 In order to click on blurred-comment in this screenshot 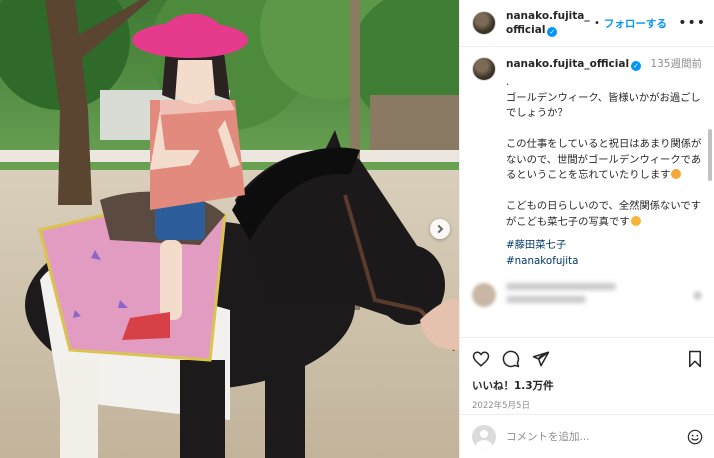, I will do `click(587, 296)`.